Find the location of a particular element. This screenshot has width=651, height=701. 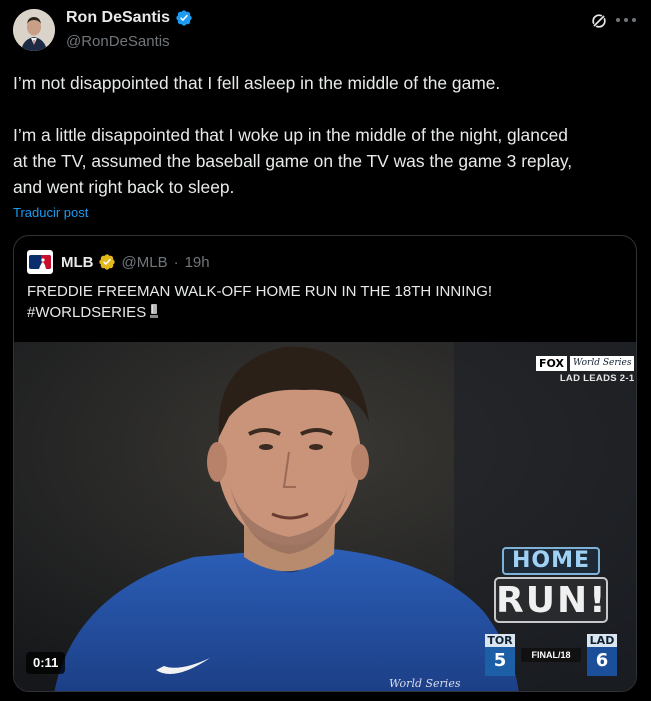

quoted-timestamp: 19h is located at coordinates (197, 262).